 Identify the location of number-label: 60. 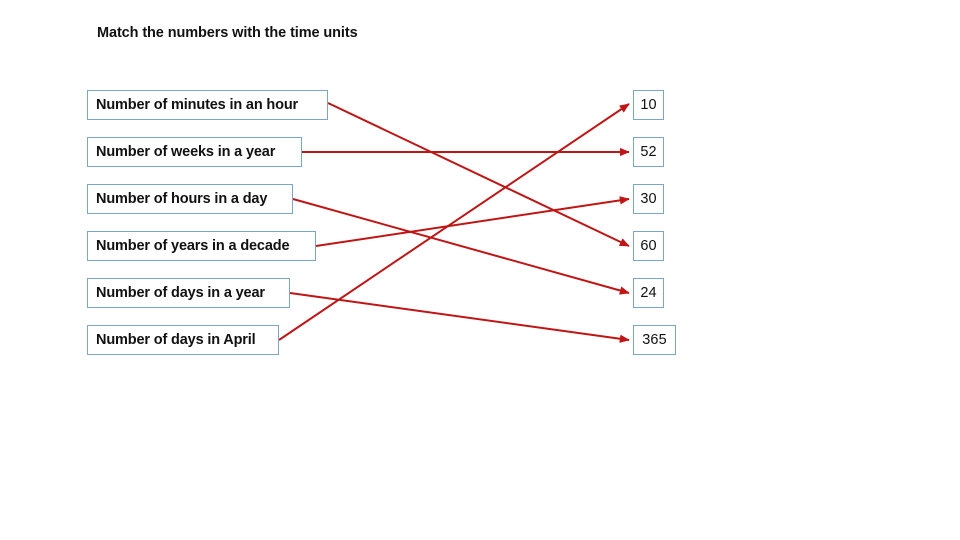
(648, 246).